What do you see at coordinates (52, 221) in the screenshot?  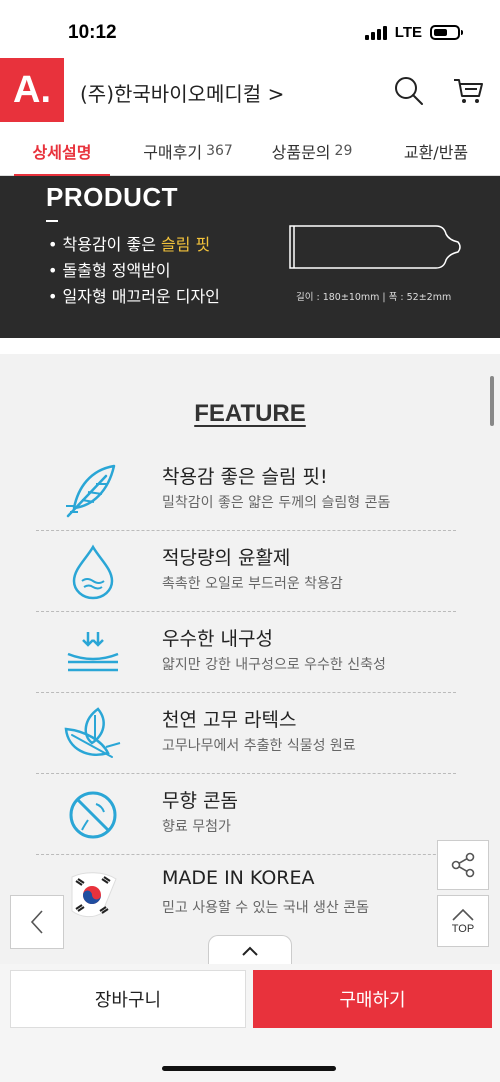 I see `heading-divider` at bounding box center [52, 221].